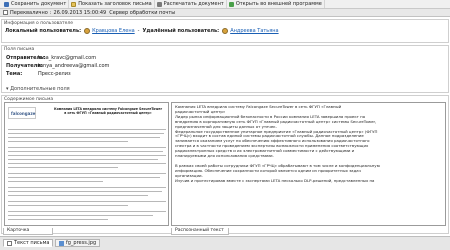  I want to click on local-user-label: Локальный пользователь:, so click(43, 31).